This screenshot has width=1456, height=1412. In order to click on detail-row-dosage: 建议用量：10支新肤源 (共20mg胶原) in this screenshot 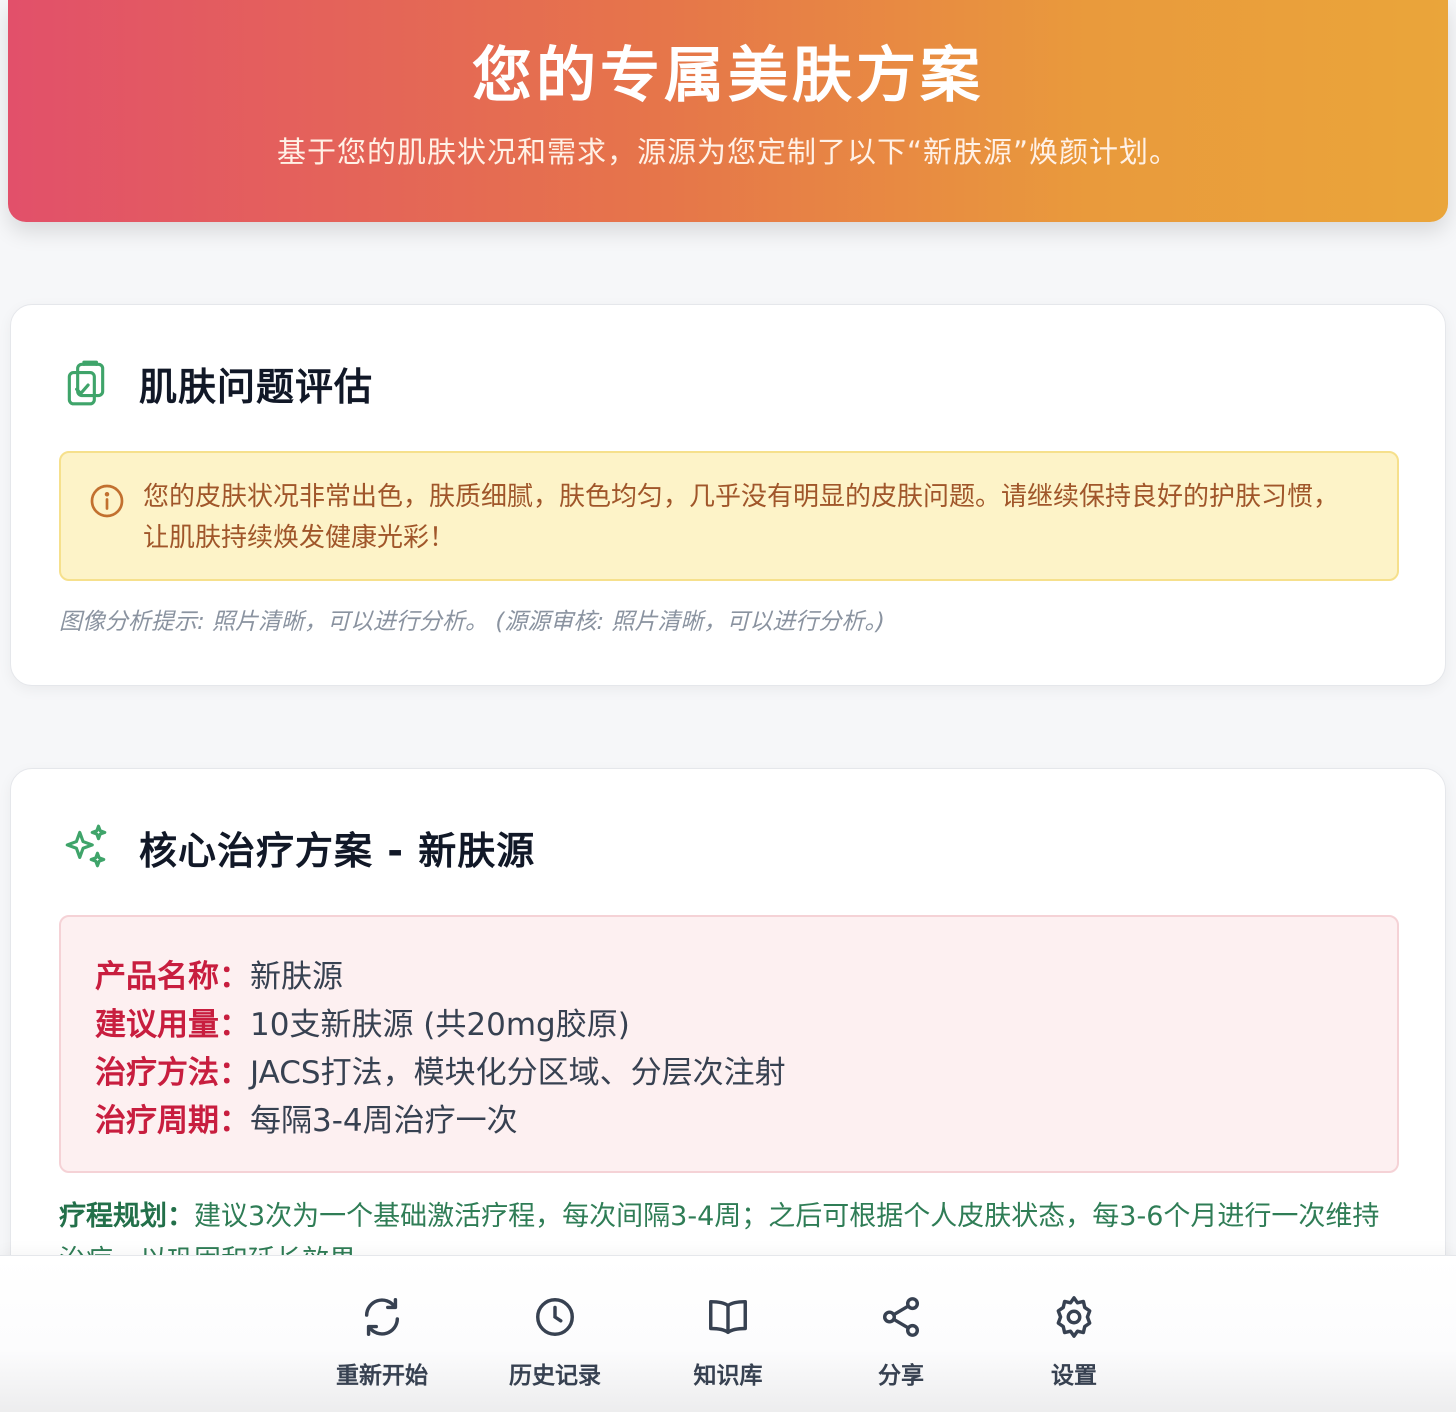, I will do `click(362, 1025)`.